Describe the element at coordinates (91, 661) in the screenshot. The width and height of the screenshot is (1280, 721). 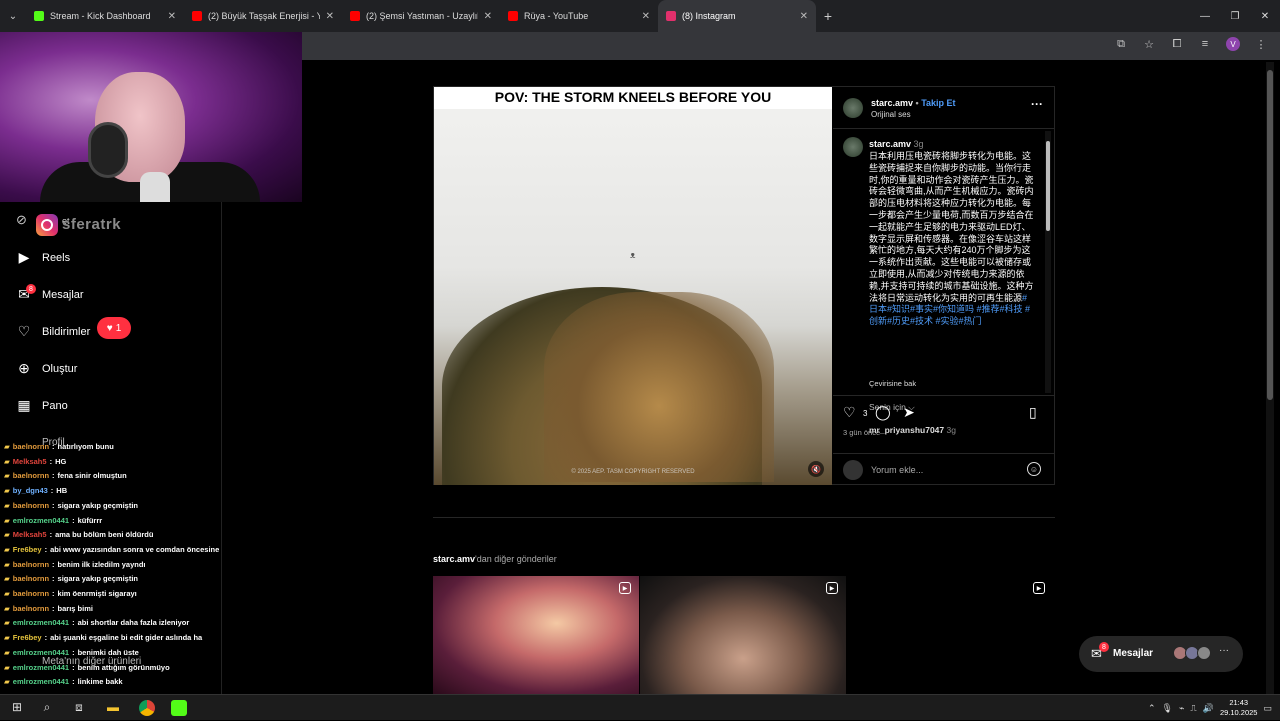
I see `sidebar-item-meta: Meta'nın diğer ürünleri` at that location.